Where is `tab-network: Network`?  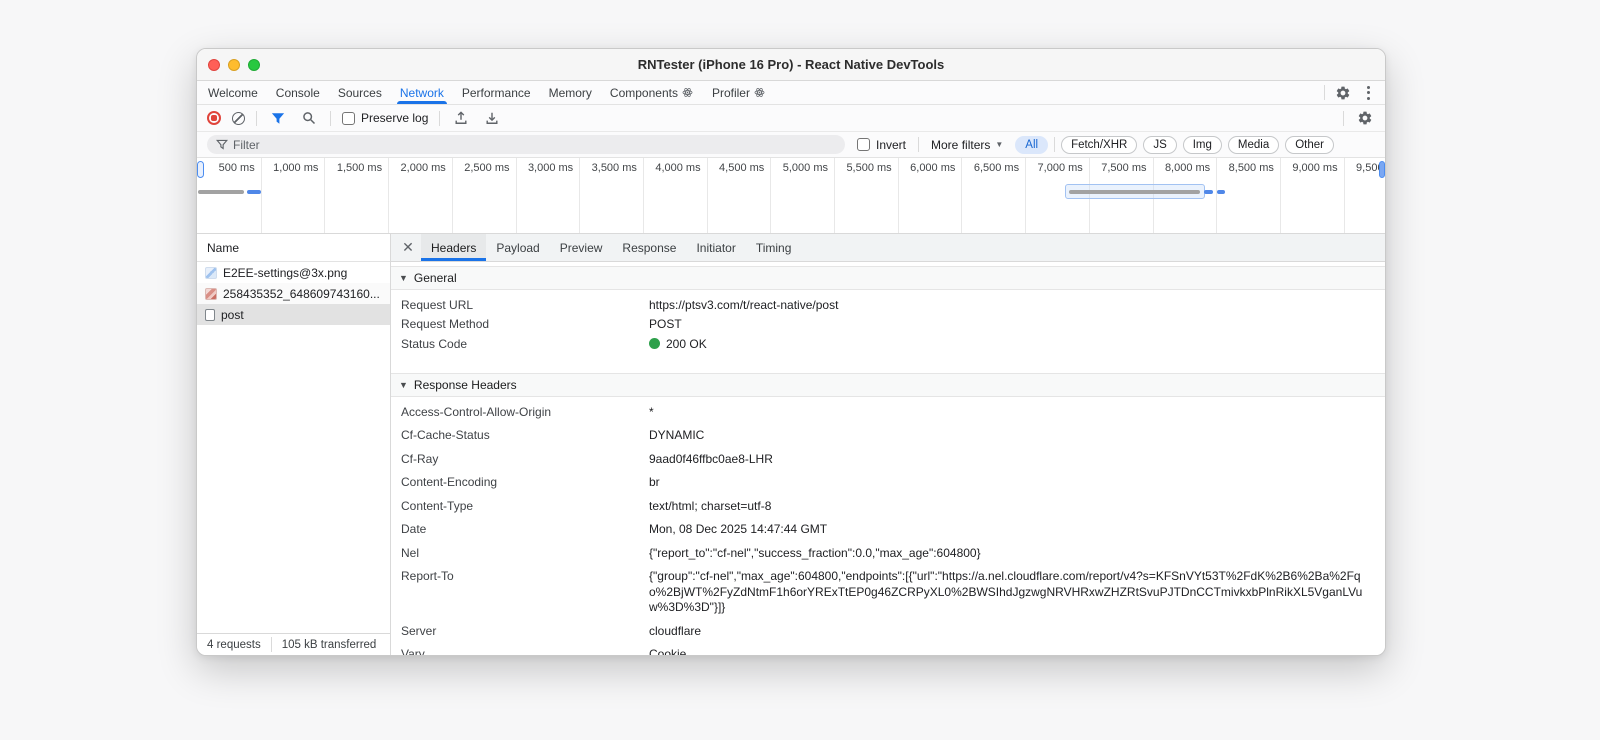
tab-network: Network is located at coordinates (422, 92).